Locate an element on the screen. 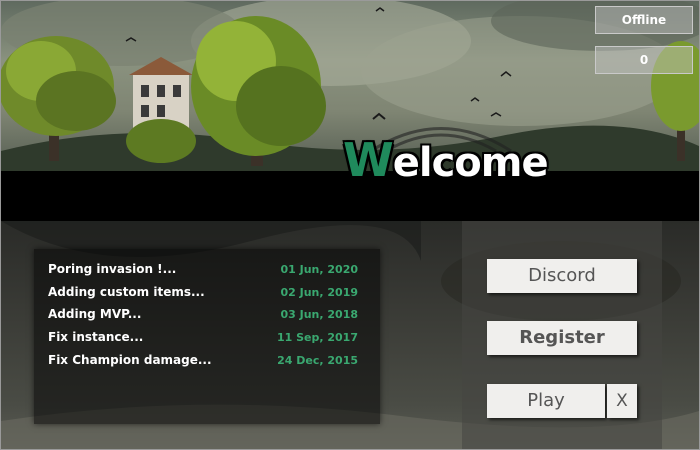  play-button: Play is located at coordinates (546, 401).